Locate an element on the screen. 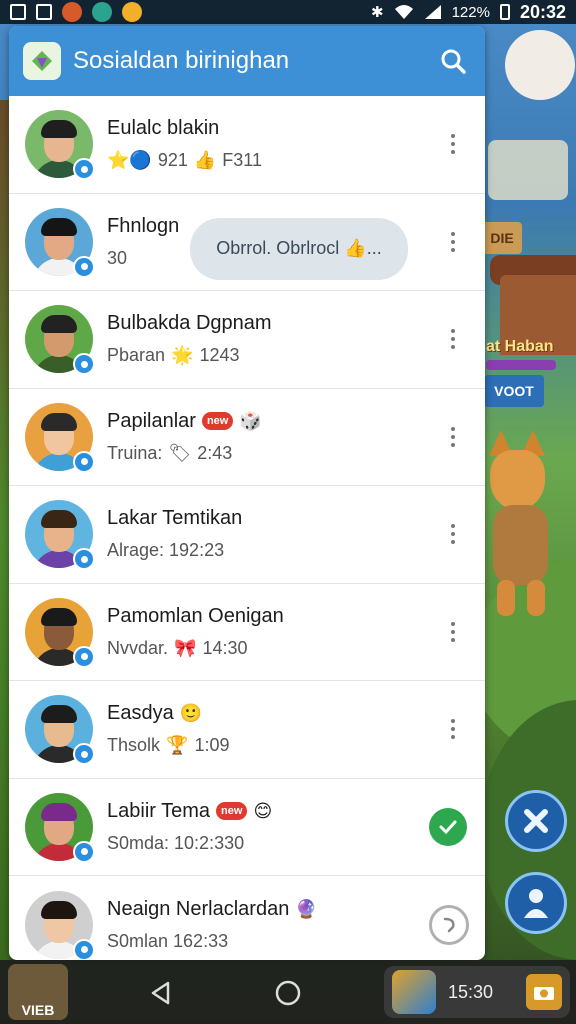 The width and height of the screenshot is (576, 1024). wifi-icon is located at coordinates (403, 12).